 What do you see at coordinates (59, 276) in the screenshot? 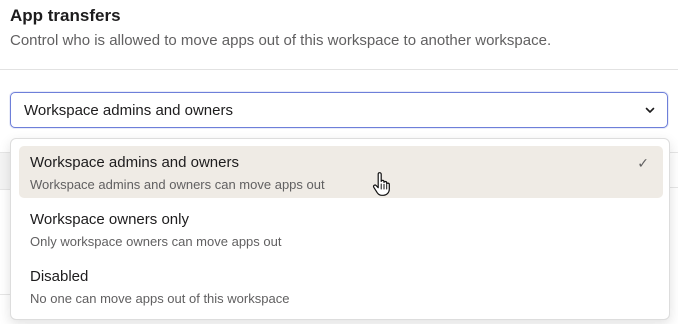
I see `option-label: Disabled` at bounding box center [59, 276].